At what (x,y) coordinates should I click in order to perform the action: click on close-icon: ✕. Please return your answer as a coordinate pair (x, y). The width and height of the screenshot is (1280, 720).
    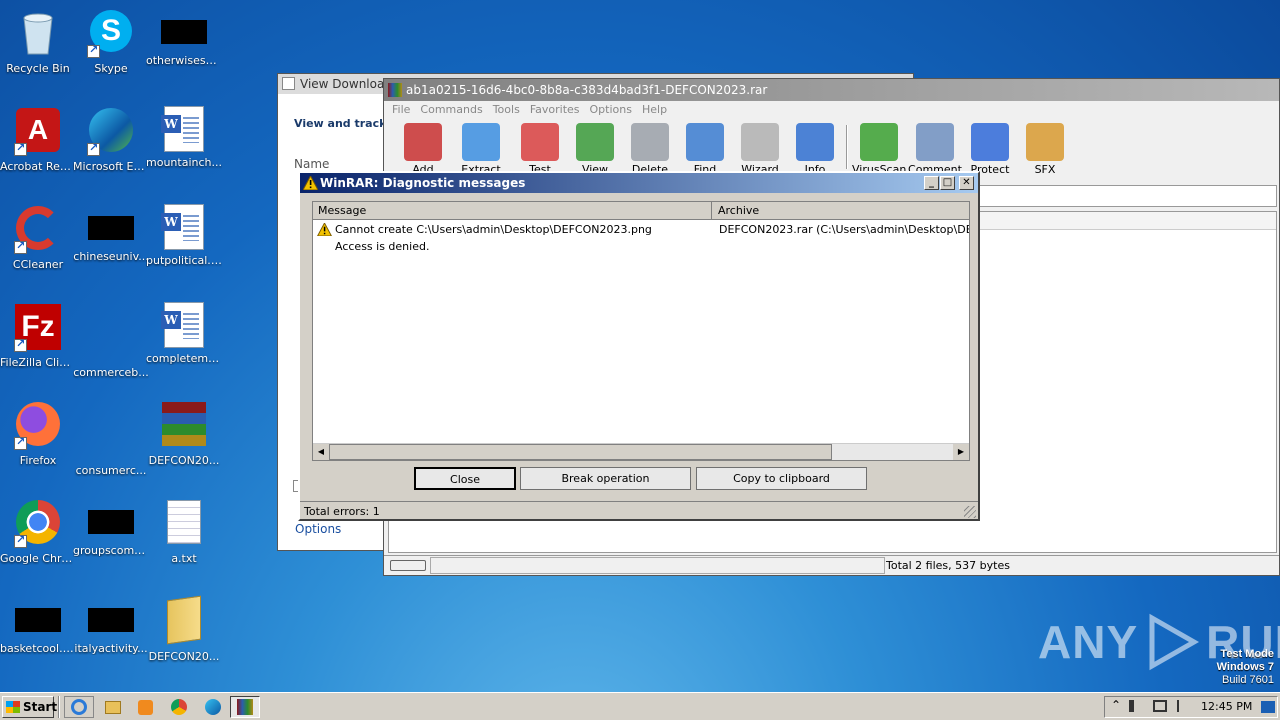
    Looking at the image, I should click on (966, 183).